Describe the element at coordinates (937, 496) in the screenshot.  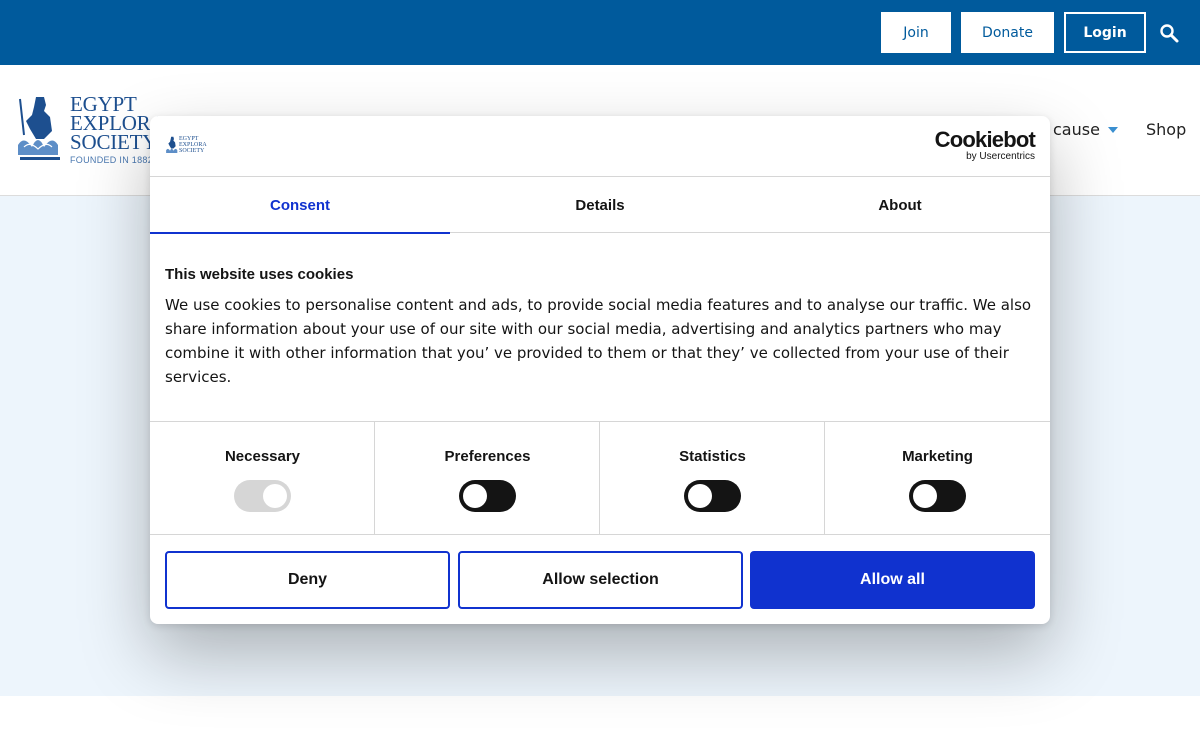
I see `marketing-toggle` at that location.